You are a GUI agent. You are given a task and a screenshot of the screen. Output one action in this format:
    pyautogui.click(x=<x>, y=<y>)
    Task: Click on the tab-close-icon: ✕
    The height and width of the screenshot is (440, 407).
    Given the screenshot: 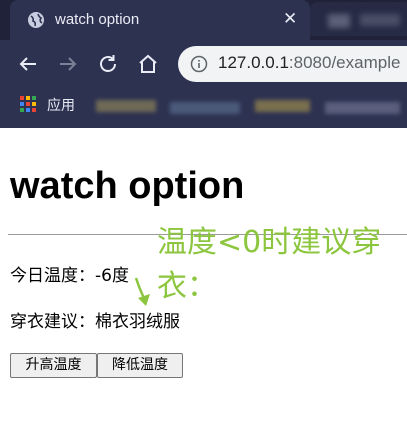 What is the action you would take?
    pyautogui.click(x=290, y=19)
    